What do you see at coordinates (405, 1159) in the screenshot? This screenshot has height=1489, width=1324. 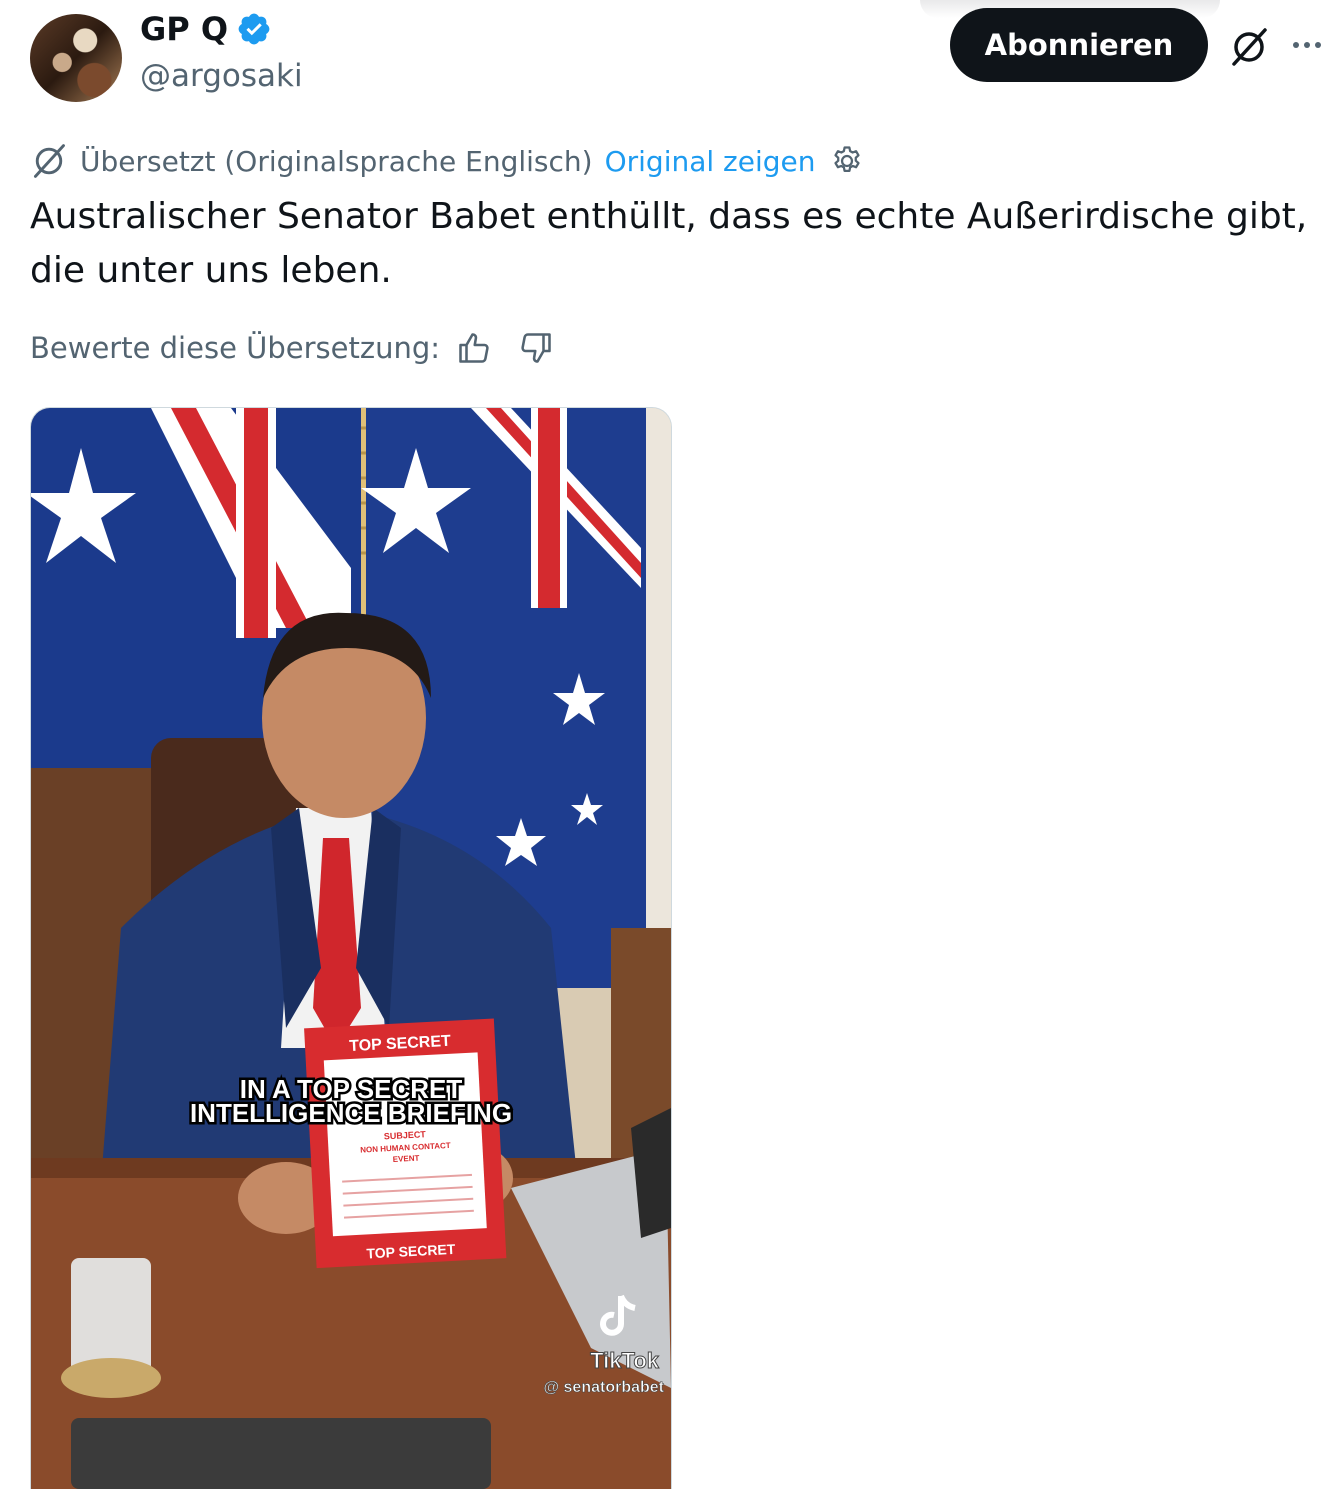 I see `doc-subtitle-2: EVENT` at bounding box center [405, 1159].